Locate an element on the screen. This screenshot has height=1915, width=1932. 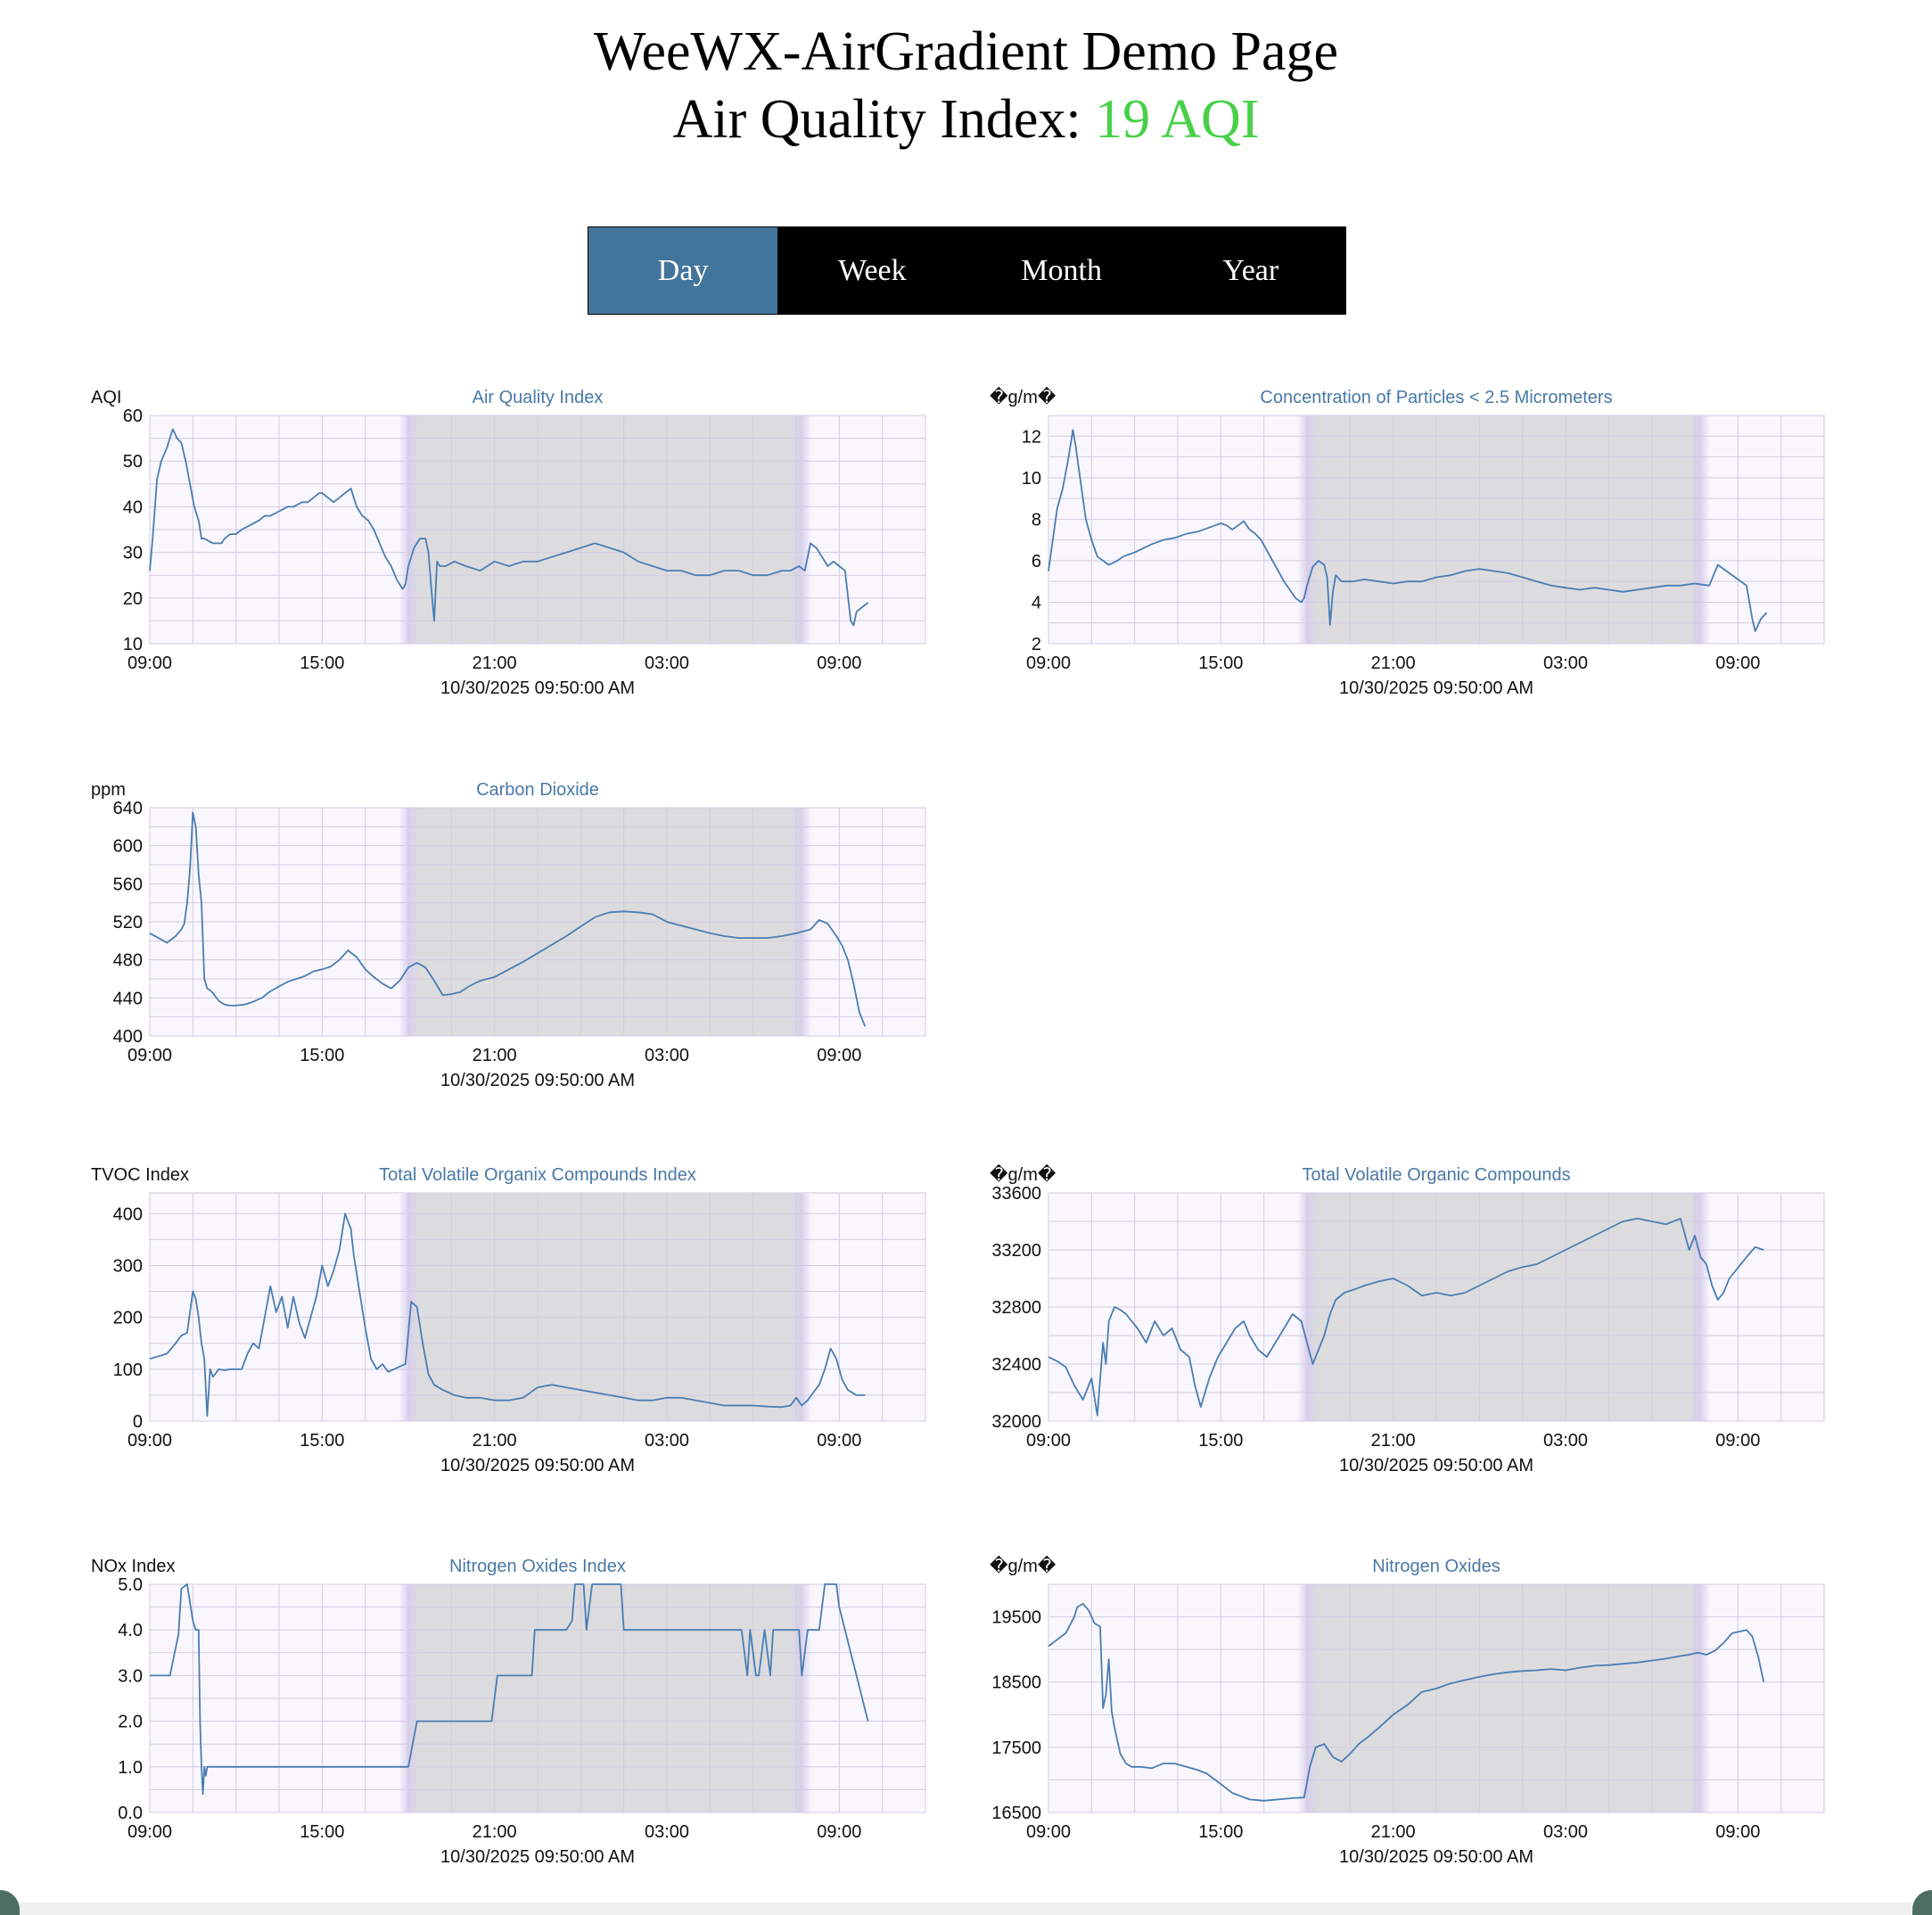
y-tick-label: 6 is located at coordinates (1036, 561).